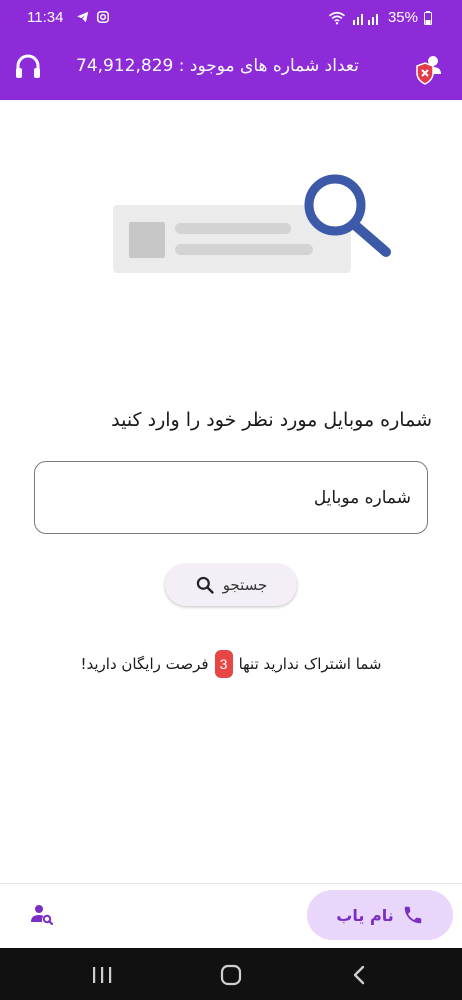 The width and height of the screenshot is (462, 1000). I want to click on quota-count-badge: 3, so click(223, 664).